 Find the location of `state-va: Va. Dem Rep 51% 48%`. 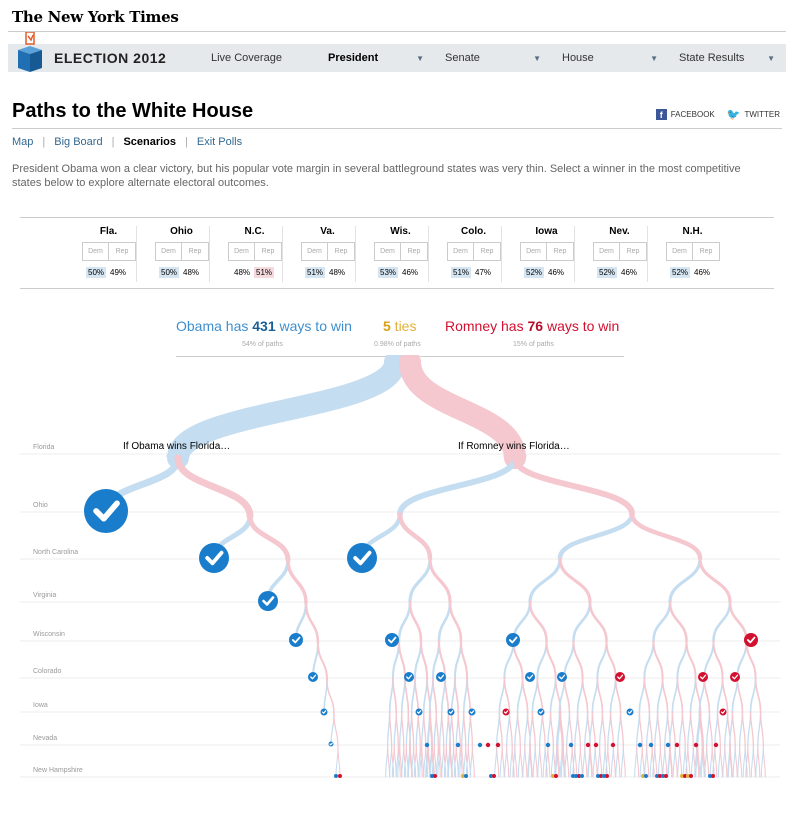

state-va: Va. Dem Rep 51% 48% is located at coordinates (327, 253).